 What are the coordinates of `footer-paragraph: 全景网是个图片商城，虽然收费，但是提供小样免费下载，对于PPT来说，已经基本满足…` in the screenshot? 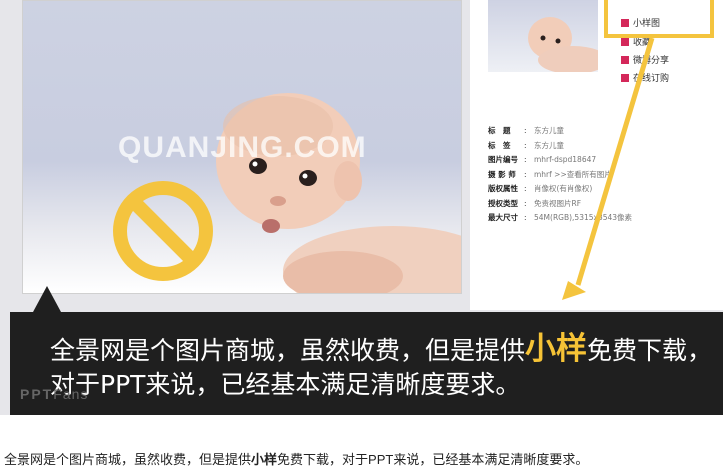 It's located at (296, 459).